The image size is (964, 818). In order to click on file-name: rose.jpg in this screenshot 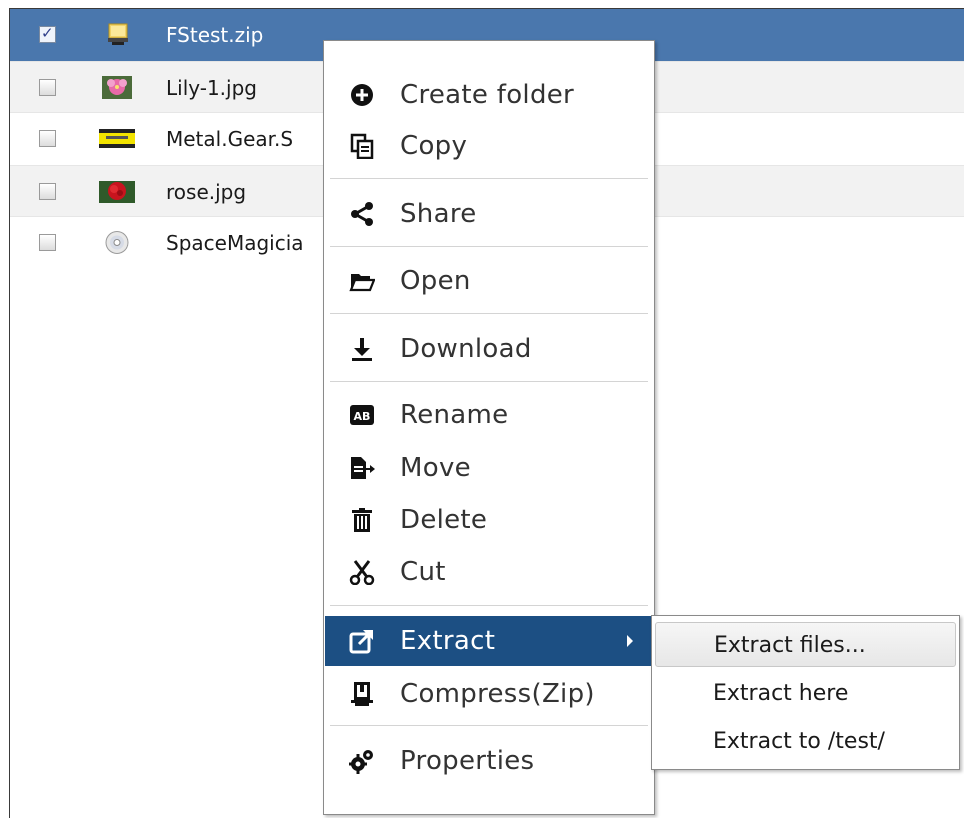, I will do `click(206, 192)`.